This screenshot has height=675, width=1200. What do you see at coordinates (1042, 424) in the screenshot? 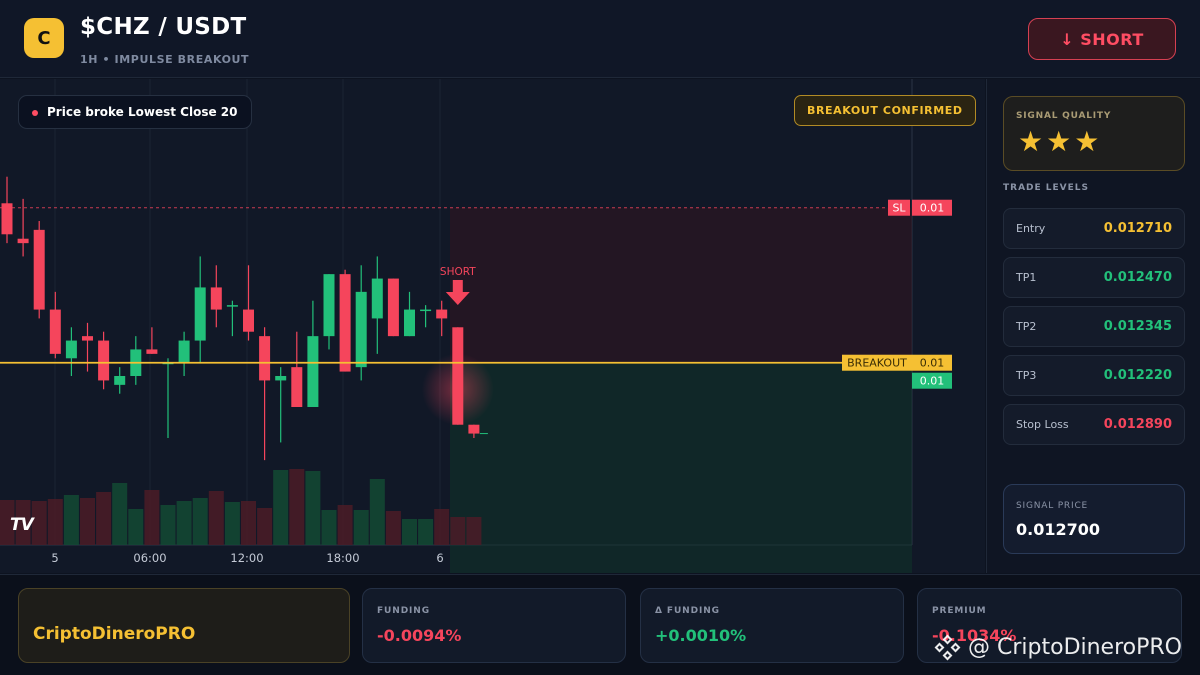
I see `level-name: Stop Loss` at bounding box center [1042, 424].